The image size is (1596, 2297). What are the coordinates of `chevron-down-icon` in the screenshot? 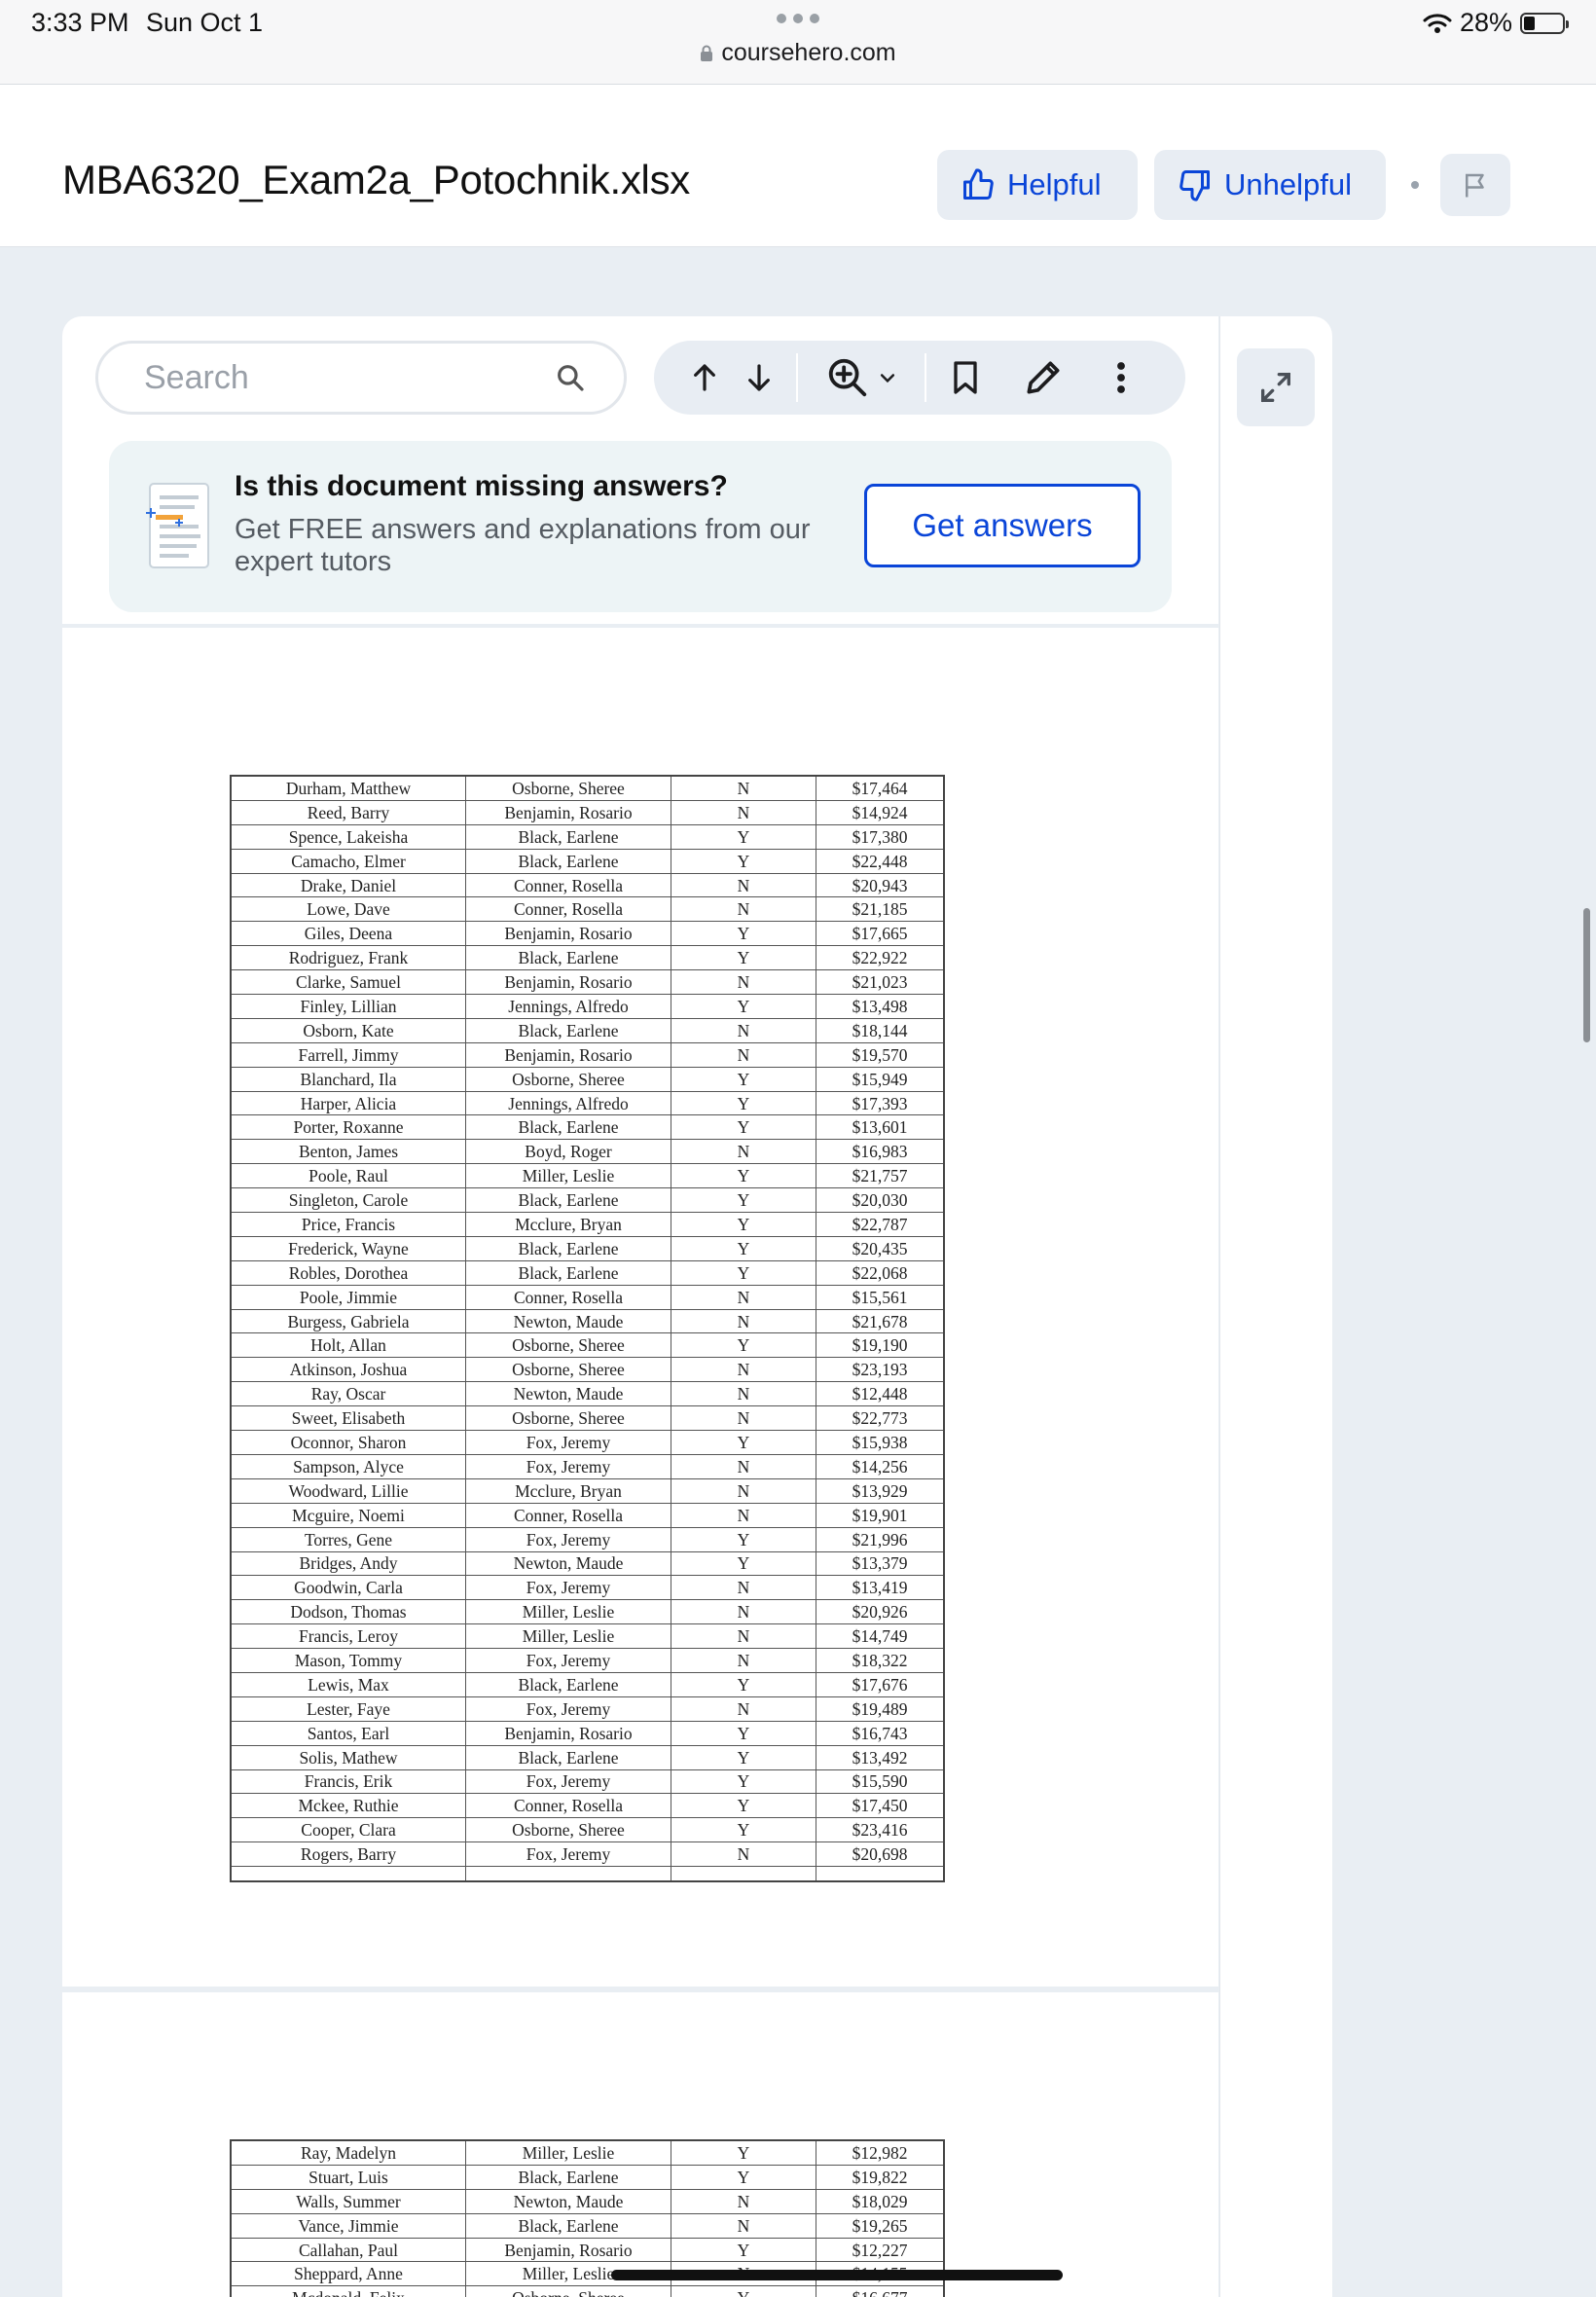 It's located at (887, 379).